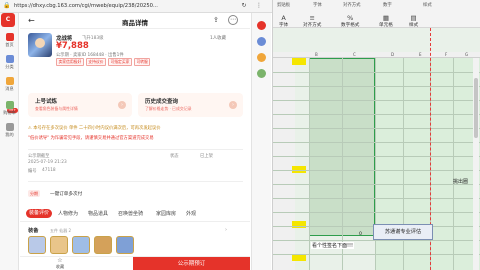 This screenshot has height=270, width=480. What do you see at coordinates (47, 162) in the screenshot?
I see `publish-date: 2025-07-19 21:23` at bounding box center [47, 162].